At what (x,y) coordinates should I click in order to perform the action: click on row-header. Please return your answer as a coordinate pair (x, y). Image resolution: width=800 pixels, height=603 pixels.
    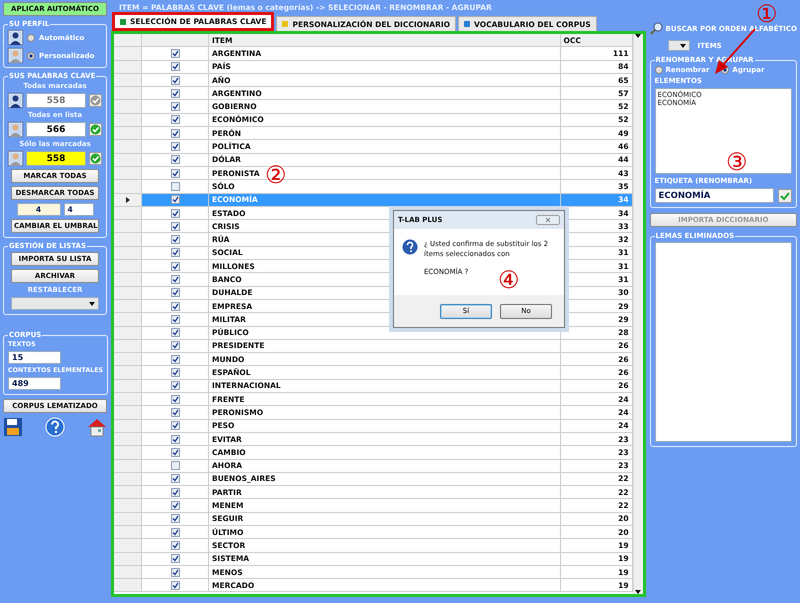
    Looking at the image, I should click on (128, 200).